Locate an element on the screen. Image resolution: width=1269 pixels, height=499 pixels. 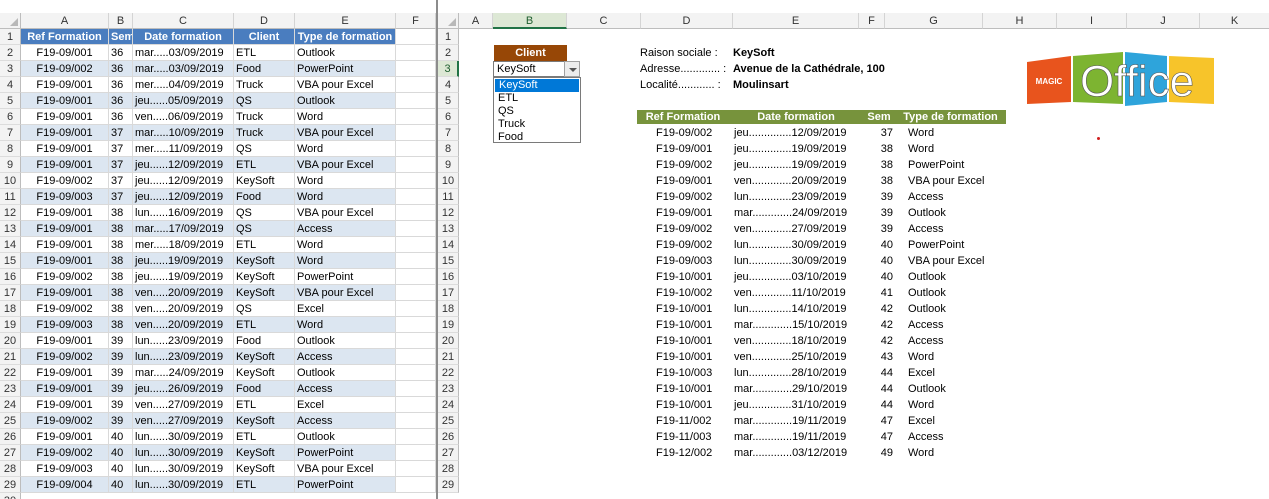
table-cell: lun......23/09/2019 is located at coordinates (183, 341).